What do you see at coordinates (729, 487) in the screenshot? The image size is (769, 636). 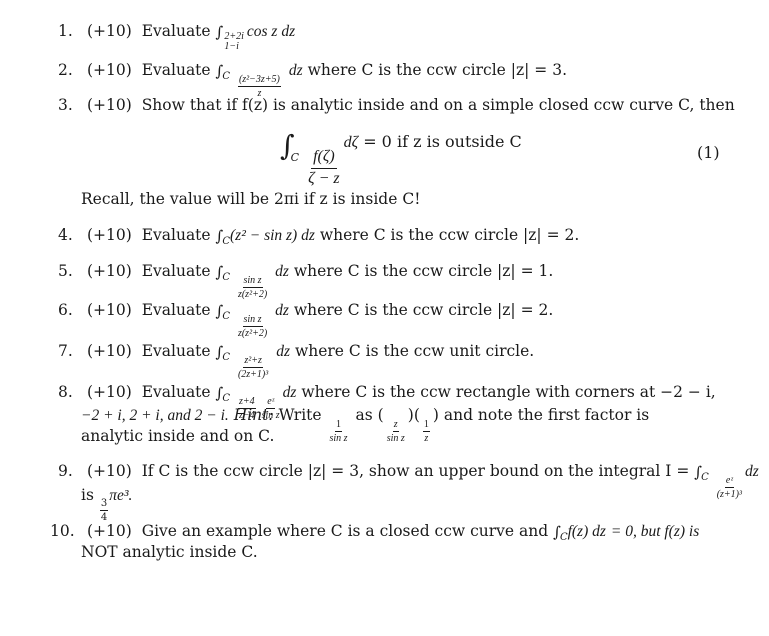 I see `integrand-fraction: eᶻ (z+1)³` at bounding box center [729, 487].